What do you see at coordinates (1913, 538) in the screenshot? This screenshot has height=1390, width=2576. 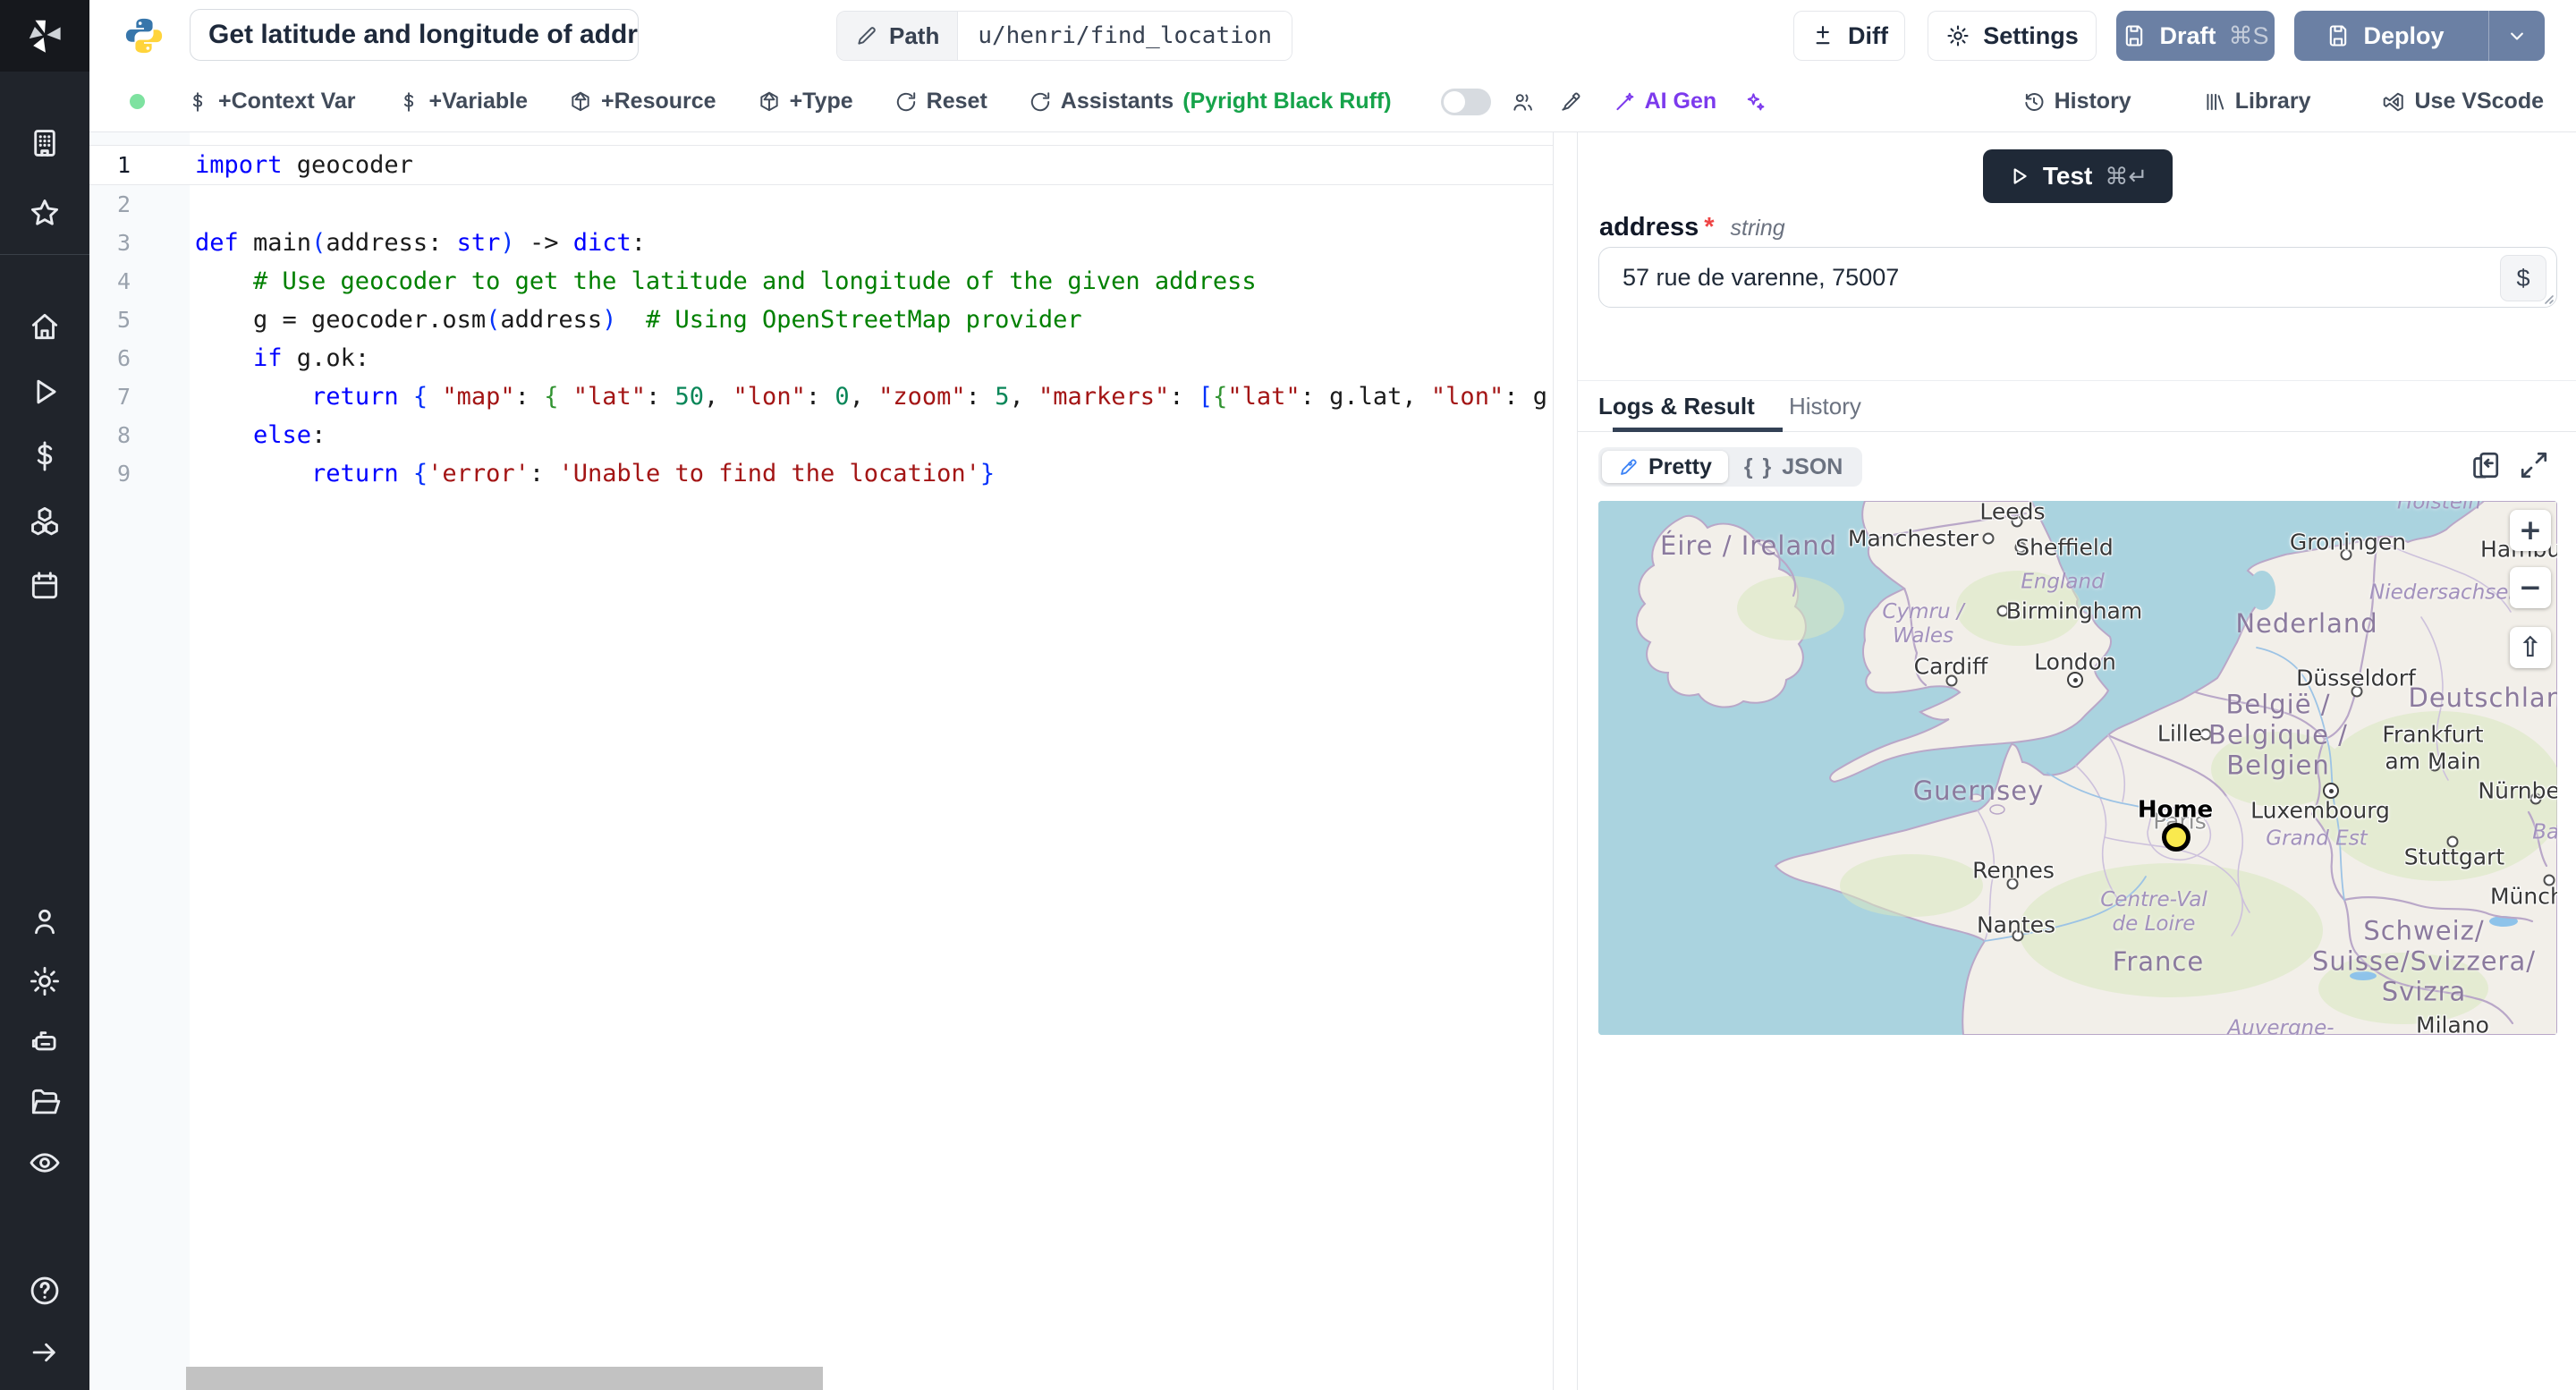 I see `map-place-label: Manchester` at bounding box center [1913, 538].